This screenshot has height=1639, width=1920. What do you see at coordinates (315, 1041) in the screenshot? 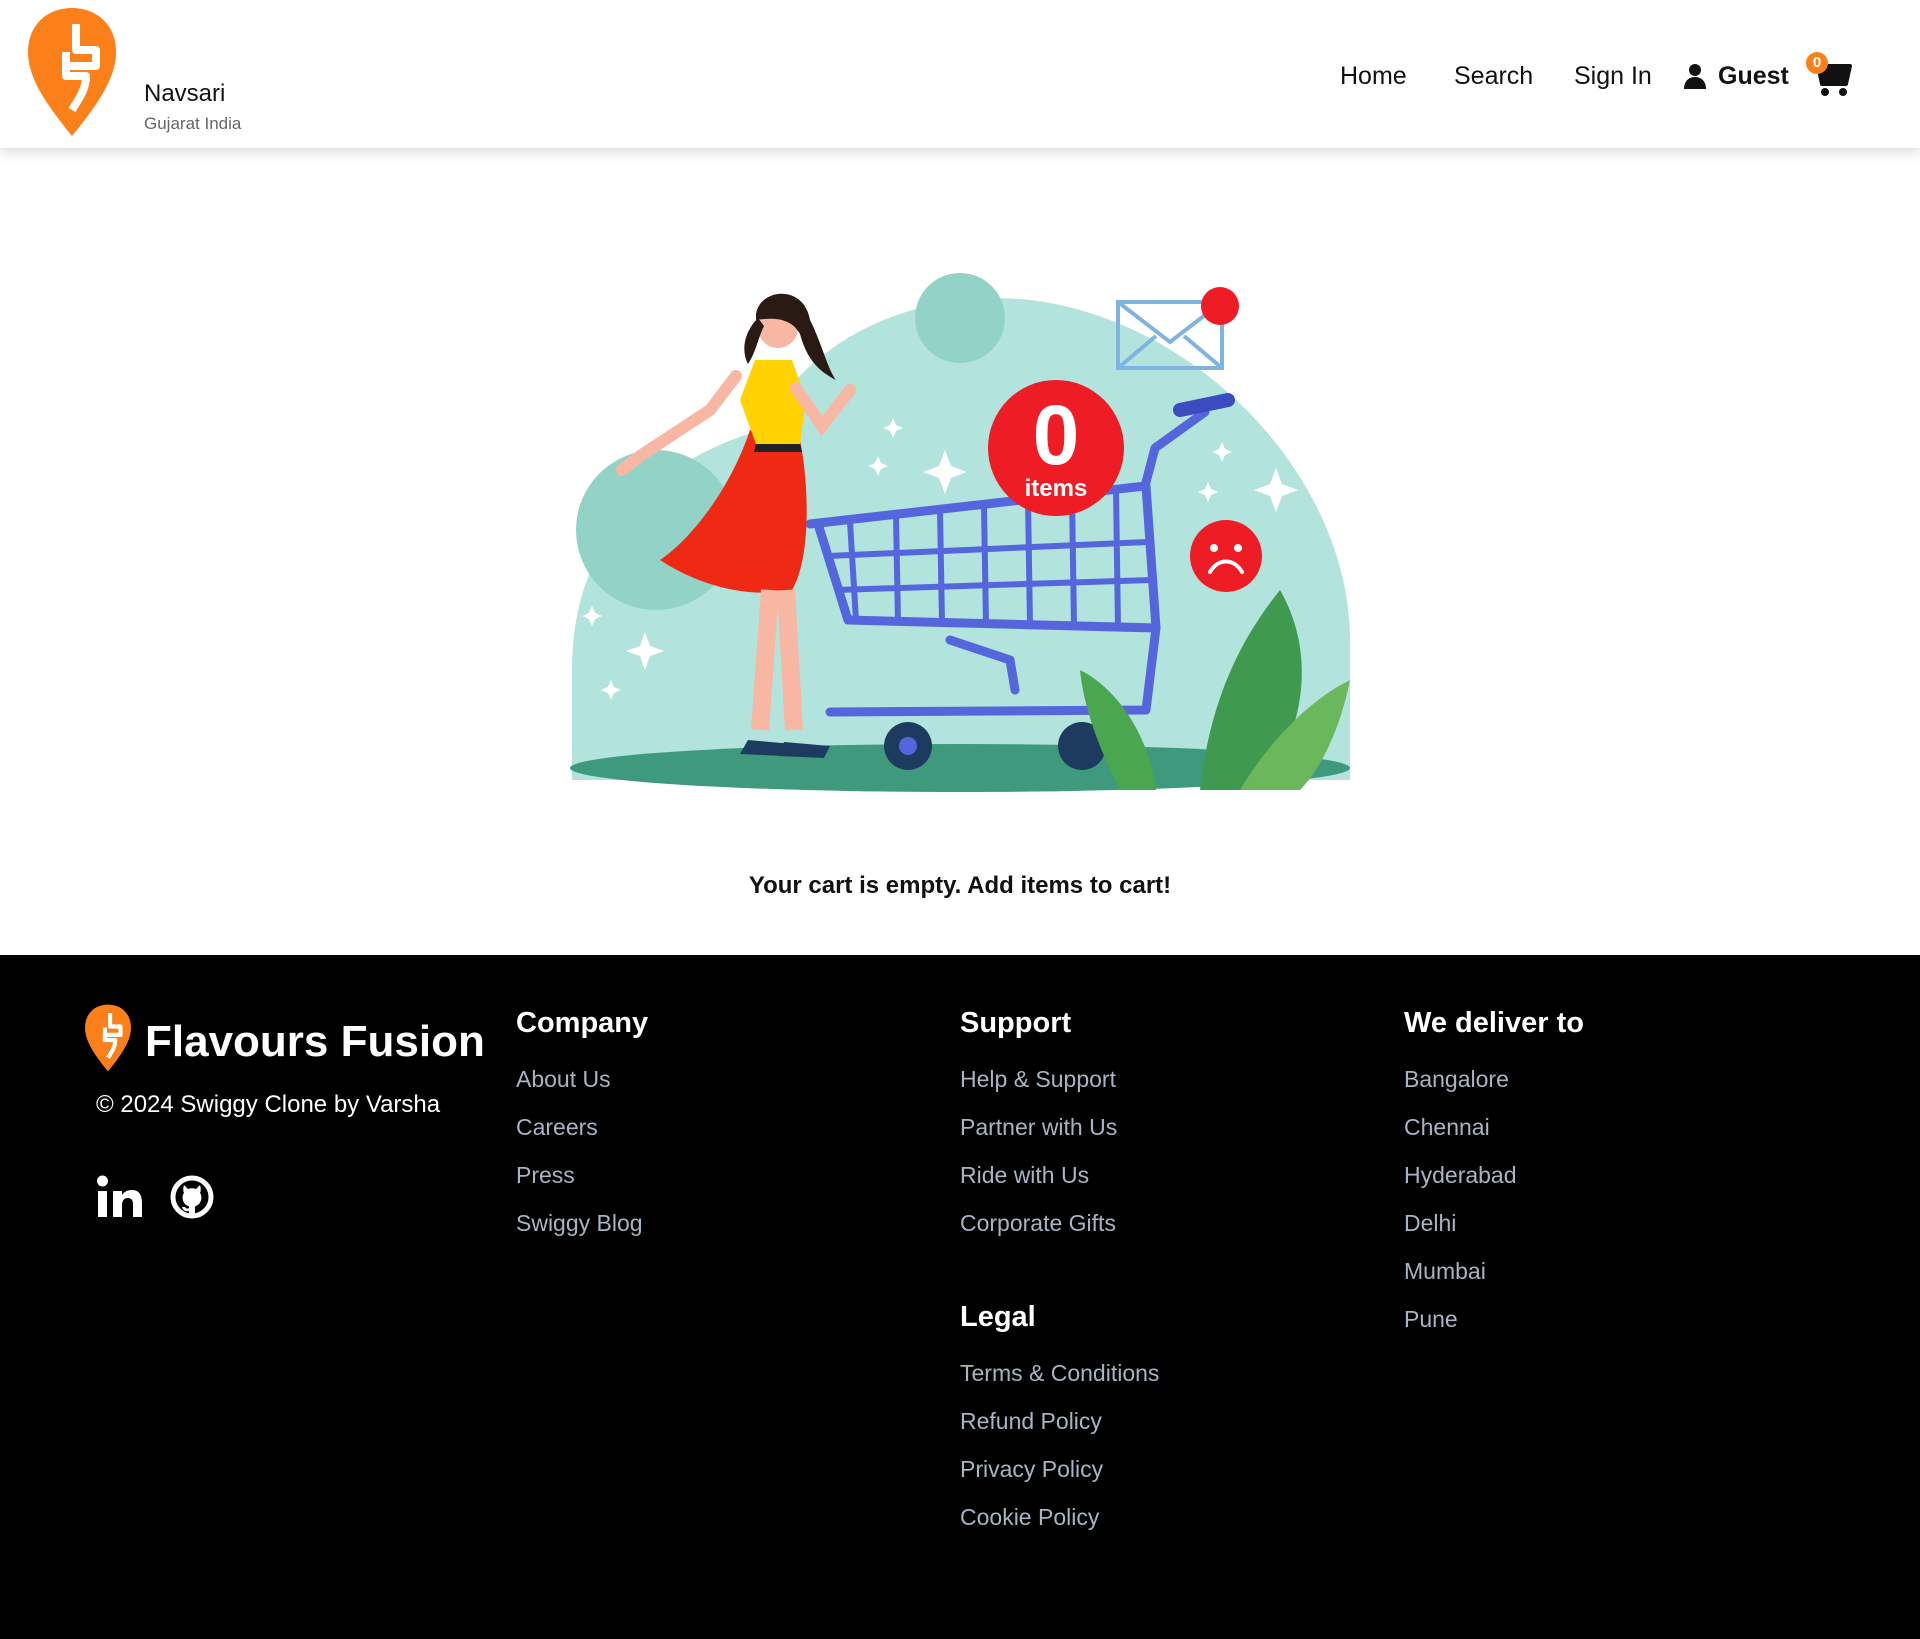
I see `footer-brand-name: Flavours Fusion` at bounding box center [315, 1041].